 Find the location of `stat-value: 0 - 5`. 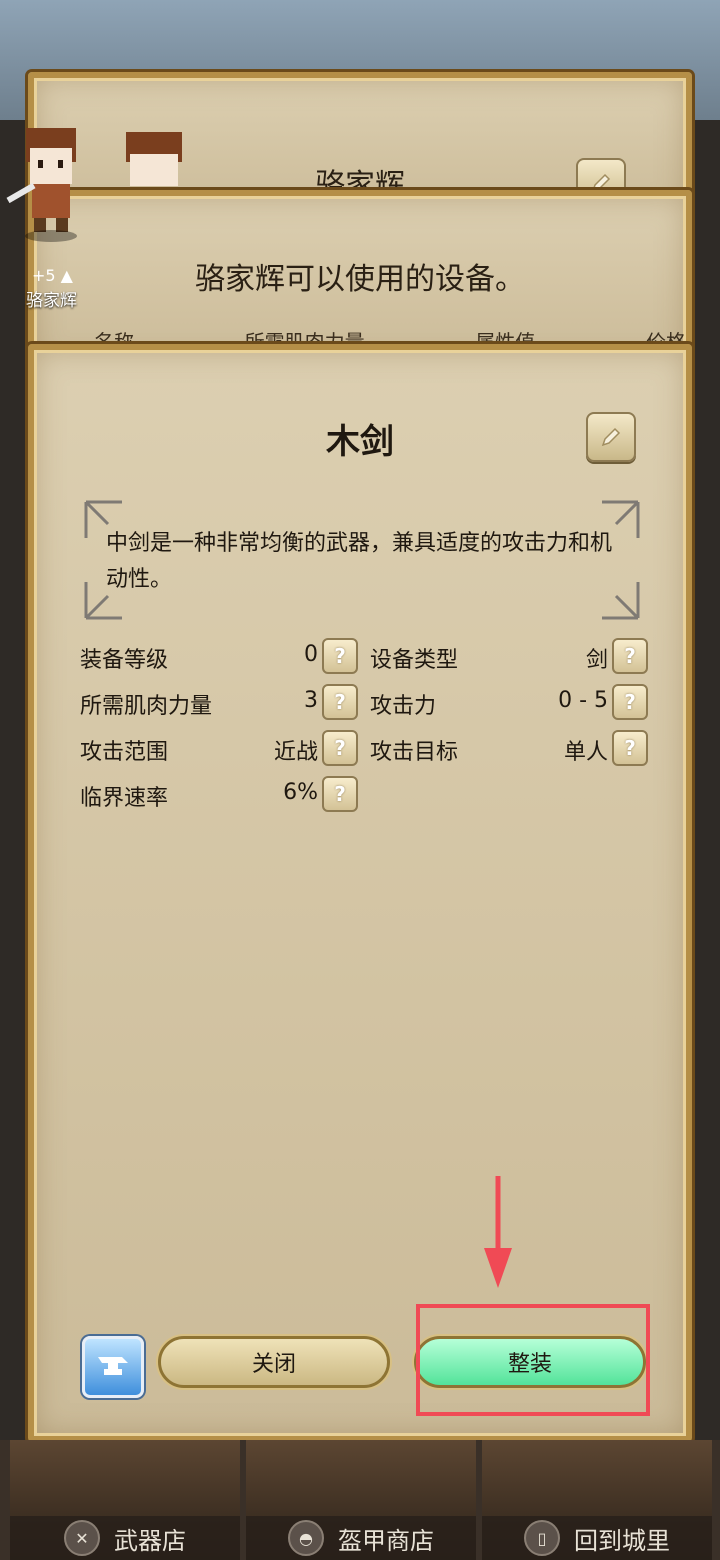

stat-value: 0 - 5 is located at coordinates (583, 700).